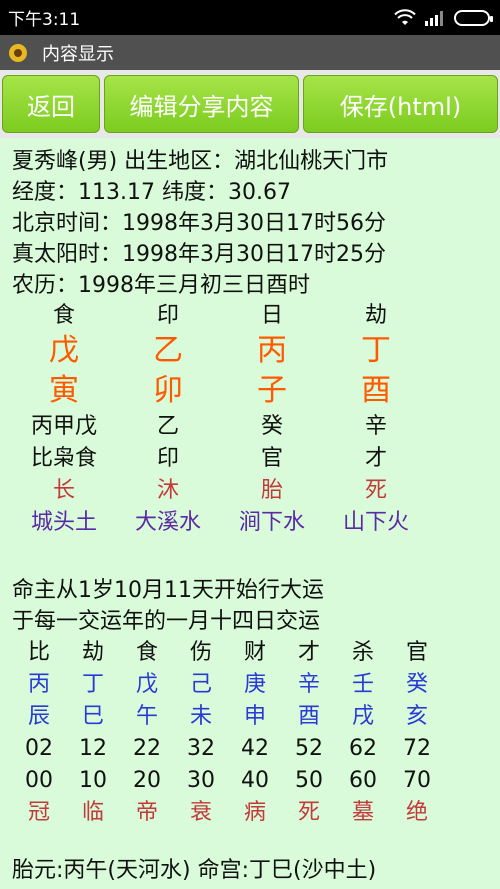 Image resolution: width=500 pixels, height=889 pixels. I want to click on pillar-stem: 乙, so click(168, 350).